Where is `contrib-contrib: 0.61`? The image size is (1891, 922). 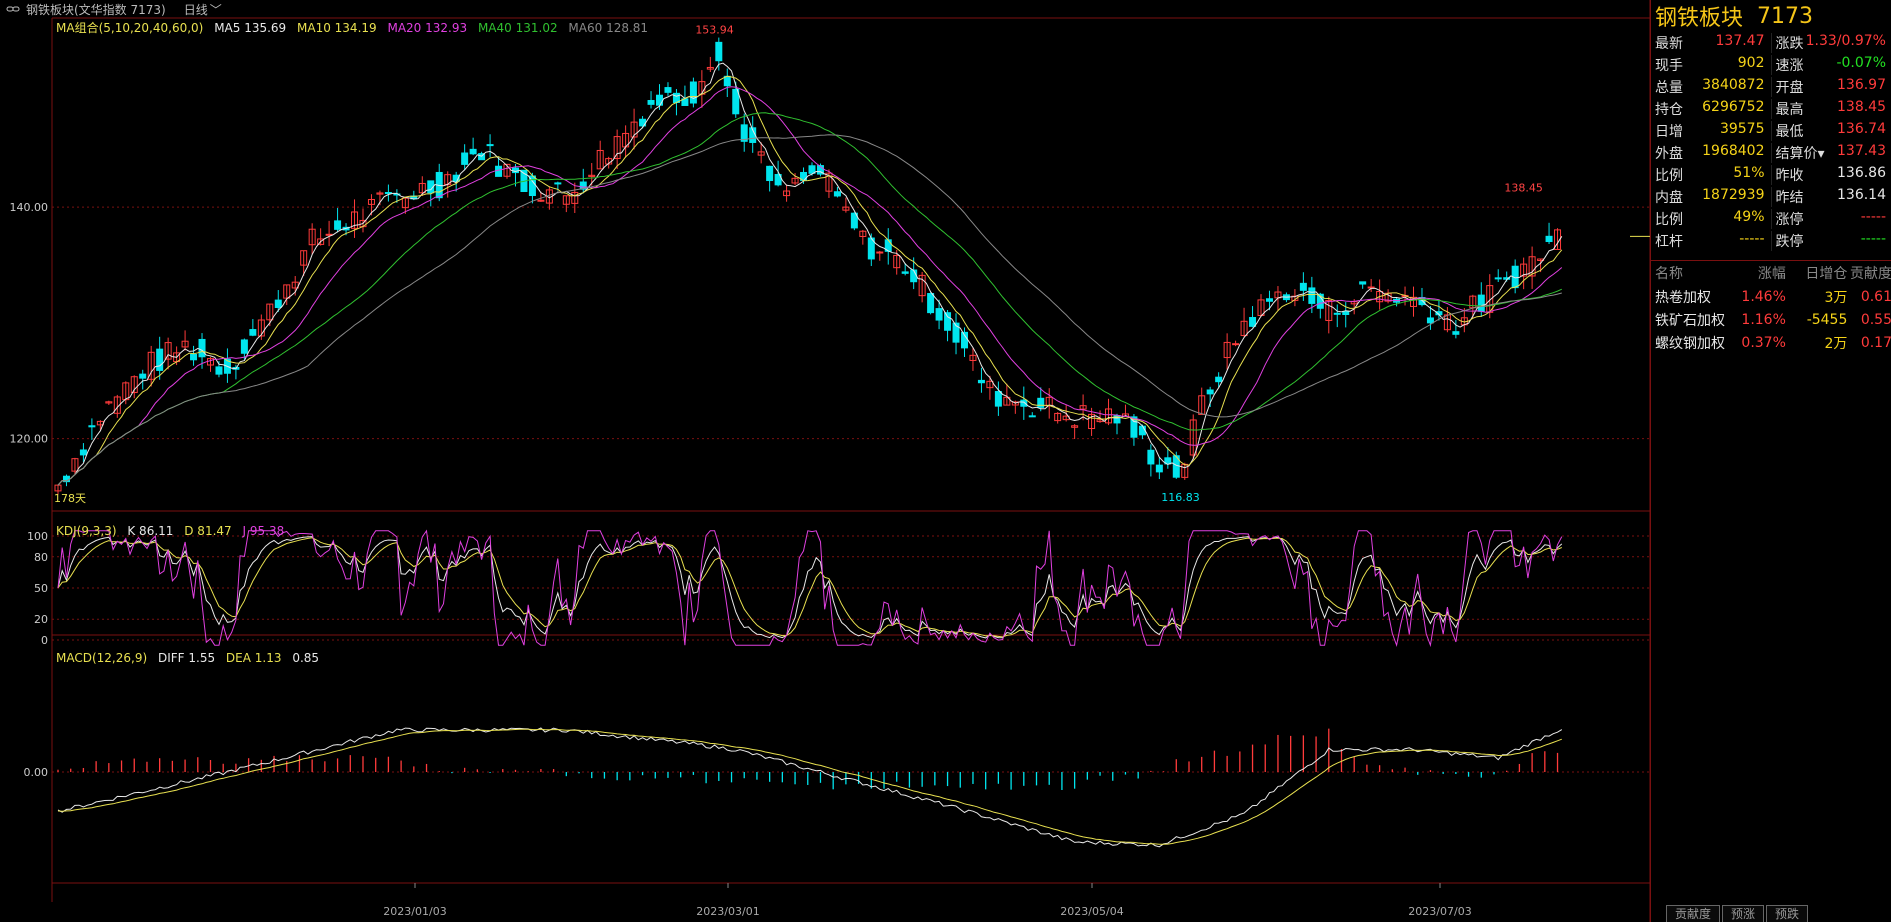 contrib-contrib: 0.61 is located at coordinates (1875, 296).